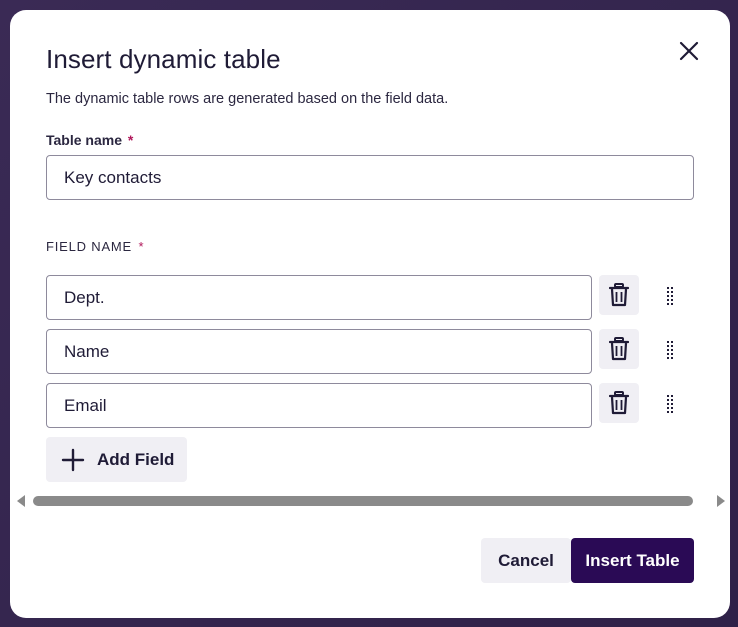  What do you see at coordinates (319, 351) in the screenshot?
I see `field-name-input: Name` at bounding box center [319, 351].